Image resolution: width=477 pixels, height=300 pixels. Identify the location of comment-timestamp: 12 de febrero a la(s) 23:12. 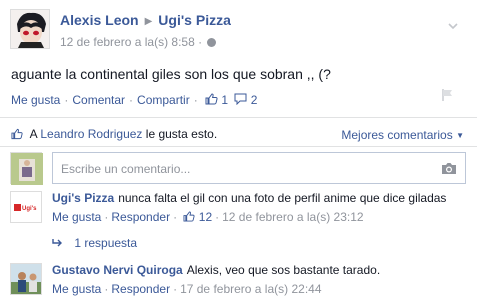
(292, 217).